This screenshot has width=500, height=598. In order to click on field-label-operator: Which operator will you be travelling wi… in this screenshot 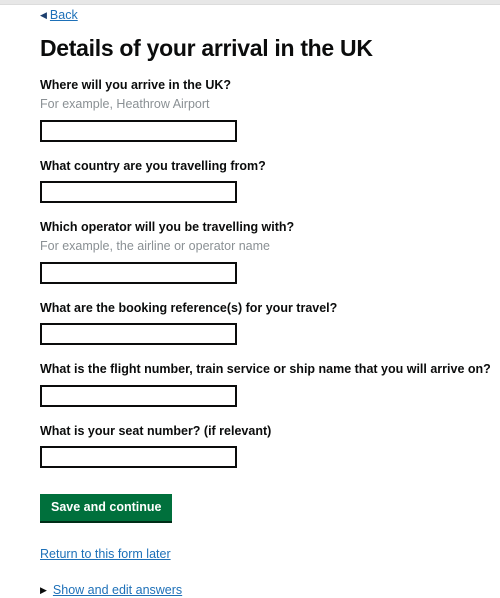, I will do `click(167, 227)`.